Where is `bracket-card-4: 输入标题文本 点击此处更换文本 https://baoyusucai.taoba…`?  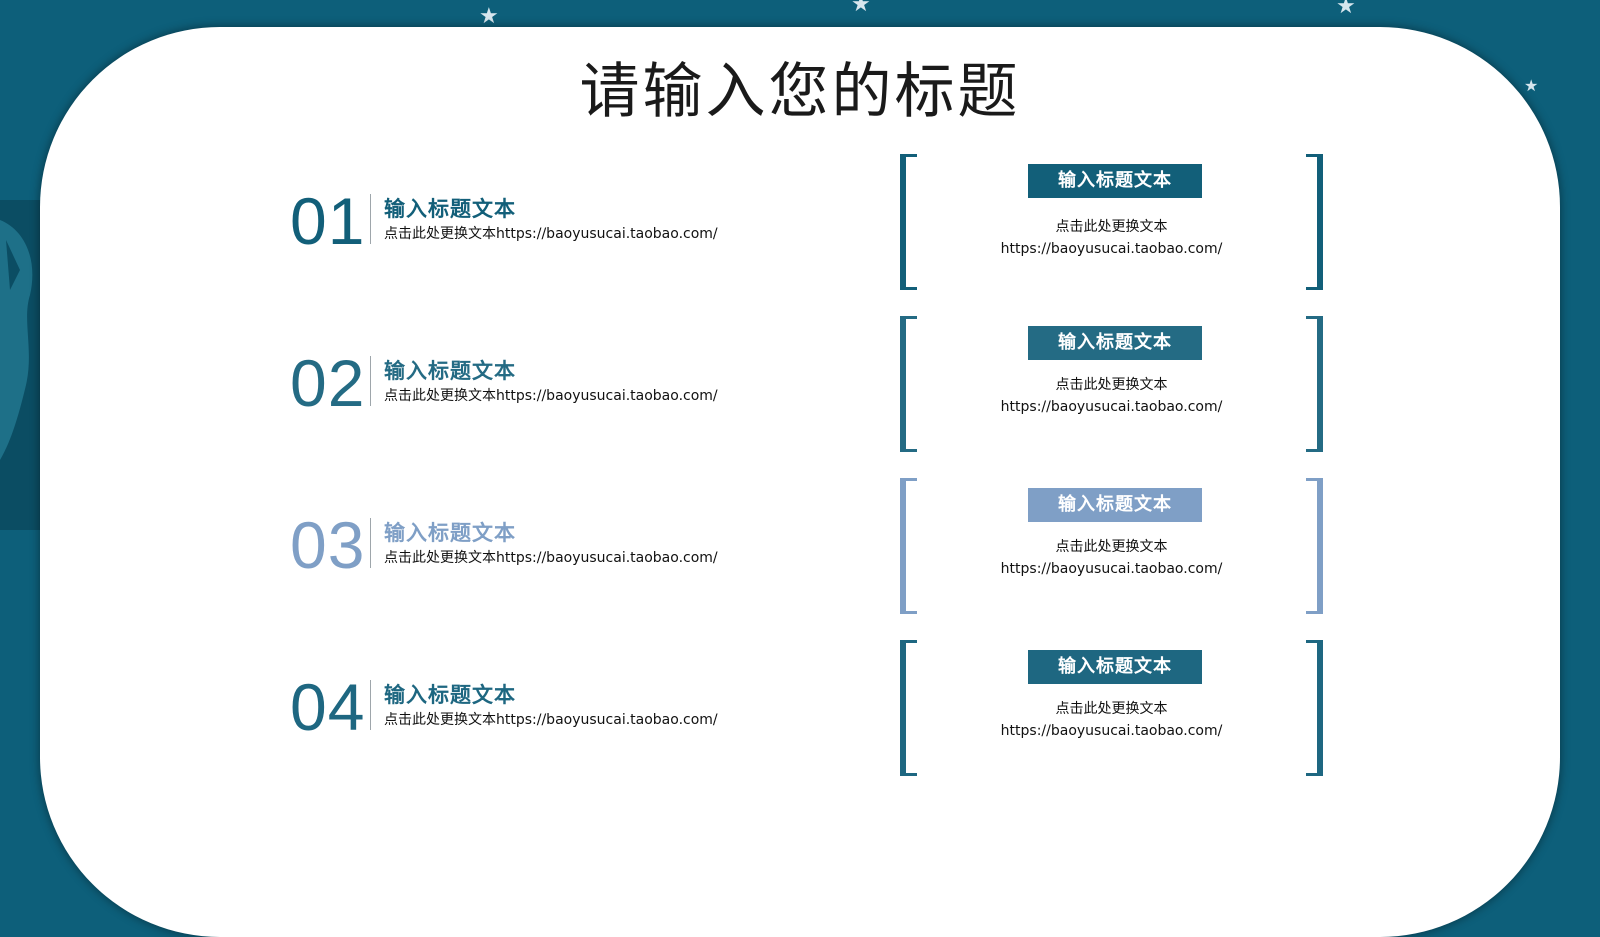 bracket-card-4: 输入标题文本 点击此处更换文本 https://baoyusucai.taoba… is located at coordinates (1111, 708).